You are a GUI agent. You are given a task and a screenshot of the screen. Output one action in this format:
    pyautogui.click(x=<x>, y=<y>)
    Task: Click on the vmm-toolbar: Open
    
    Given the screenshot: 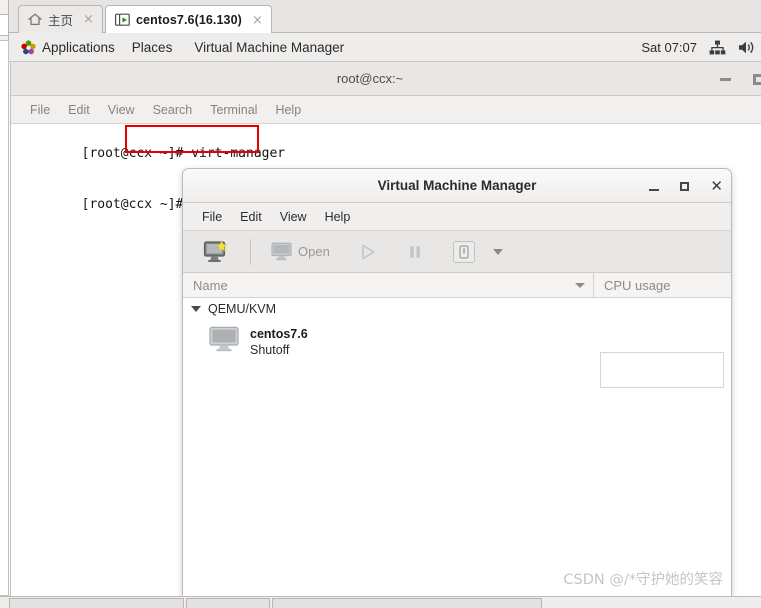 What is the action you would take?
    pyautogui.click(x=457, y=252)
    